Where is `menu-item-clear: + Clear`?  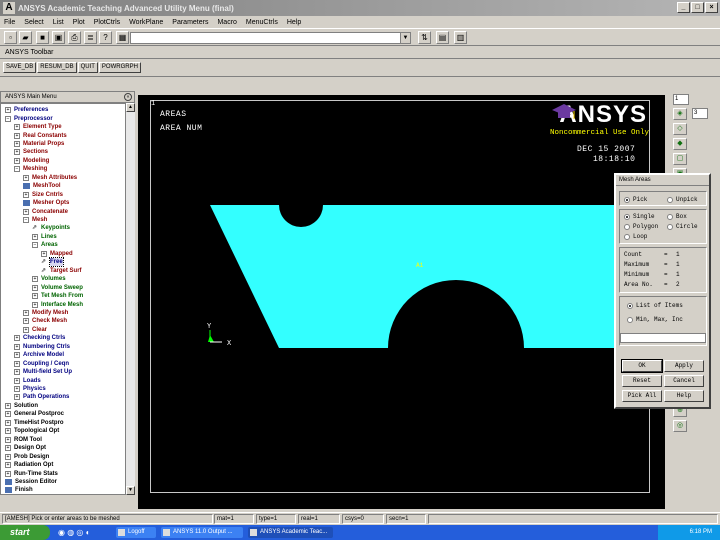 menu-item-clear: + Clear is located at coordinates (35, 330).